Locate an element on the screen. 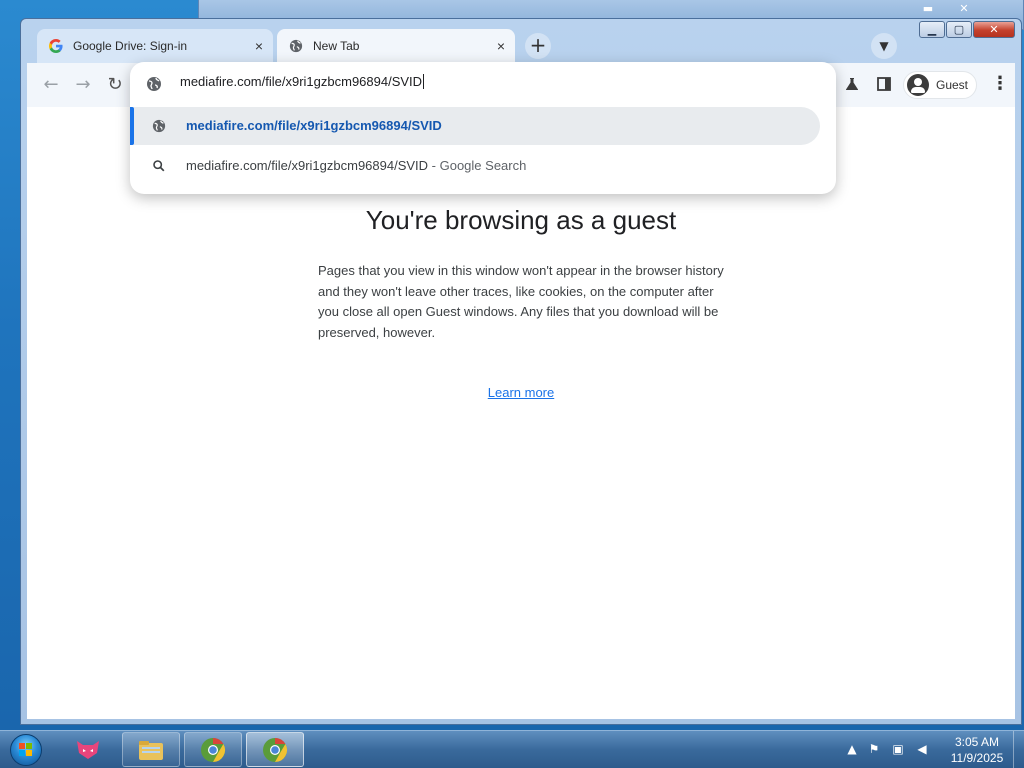 Image resolution: width=1024 pixels, height=768 pixels. windows-logo-icon is located at coordinates (26, 750).